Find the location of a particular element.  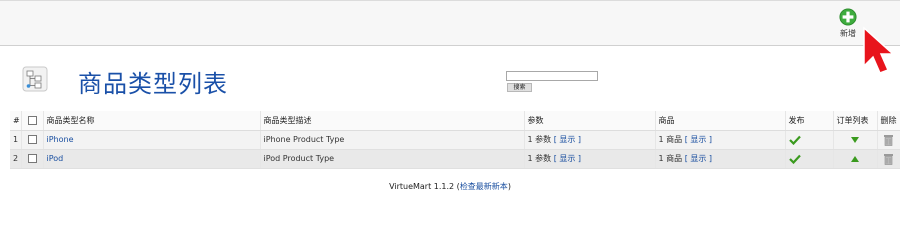

search-button: 搜索 is located at coordinates (519, 87).